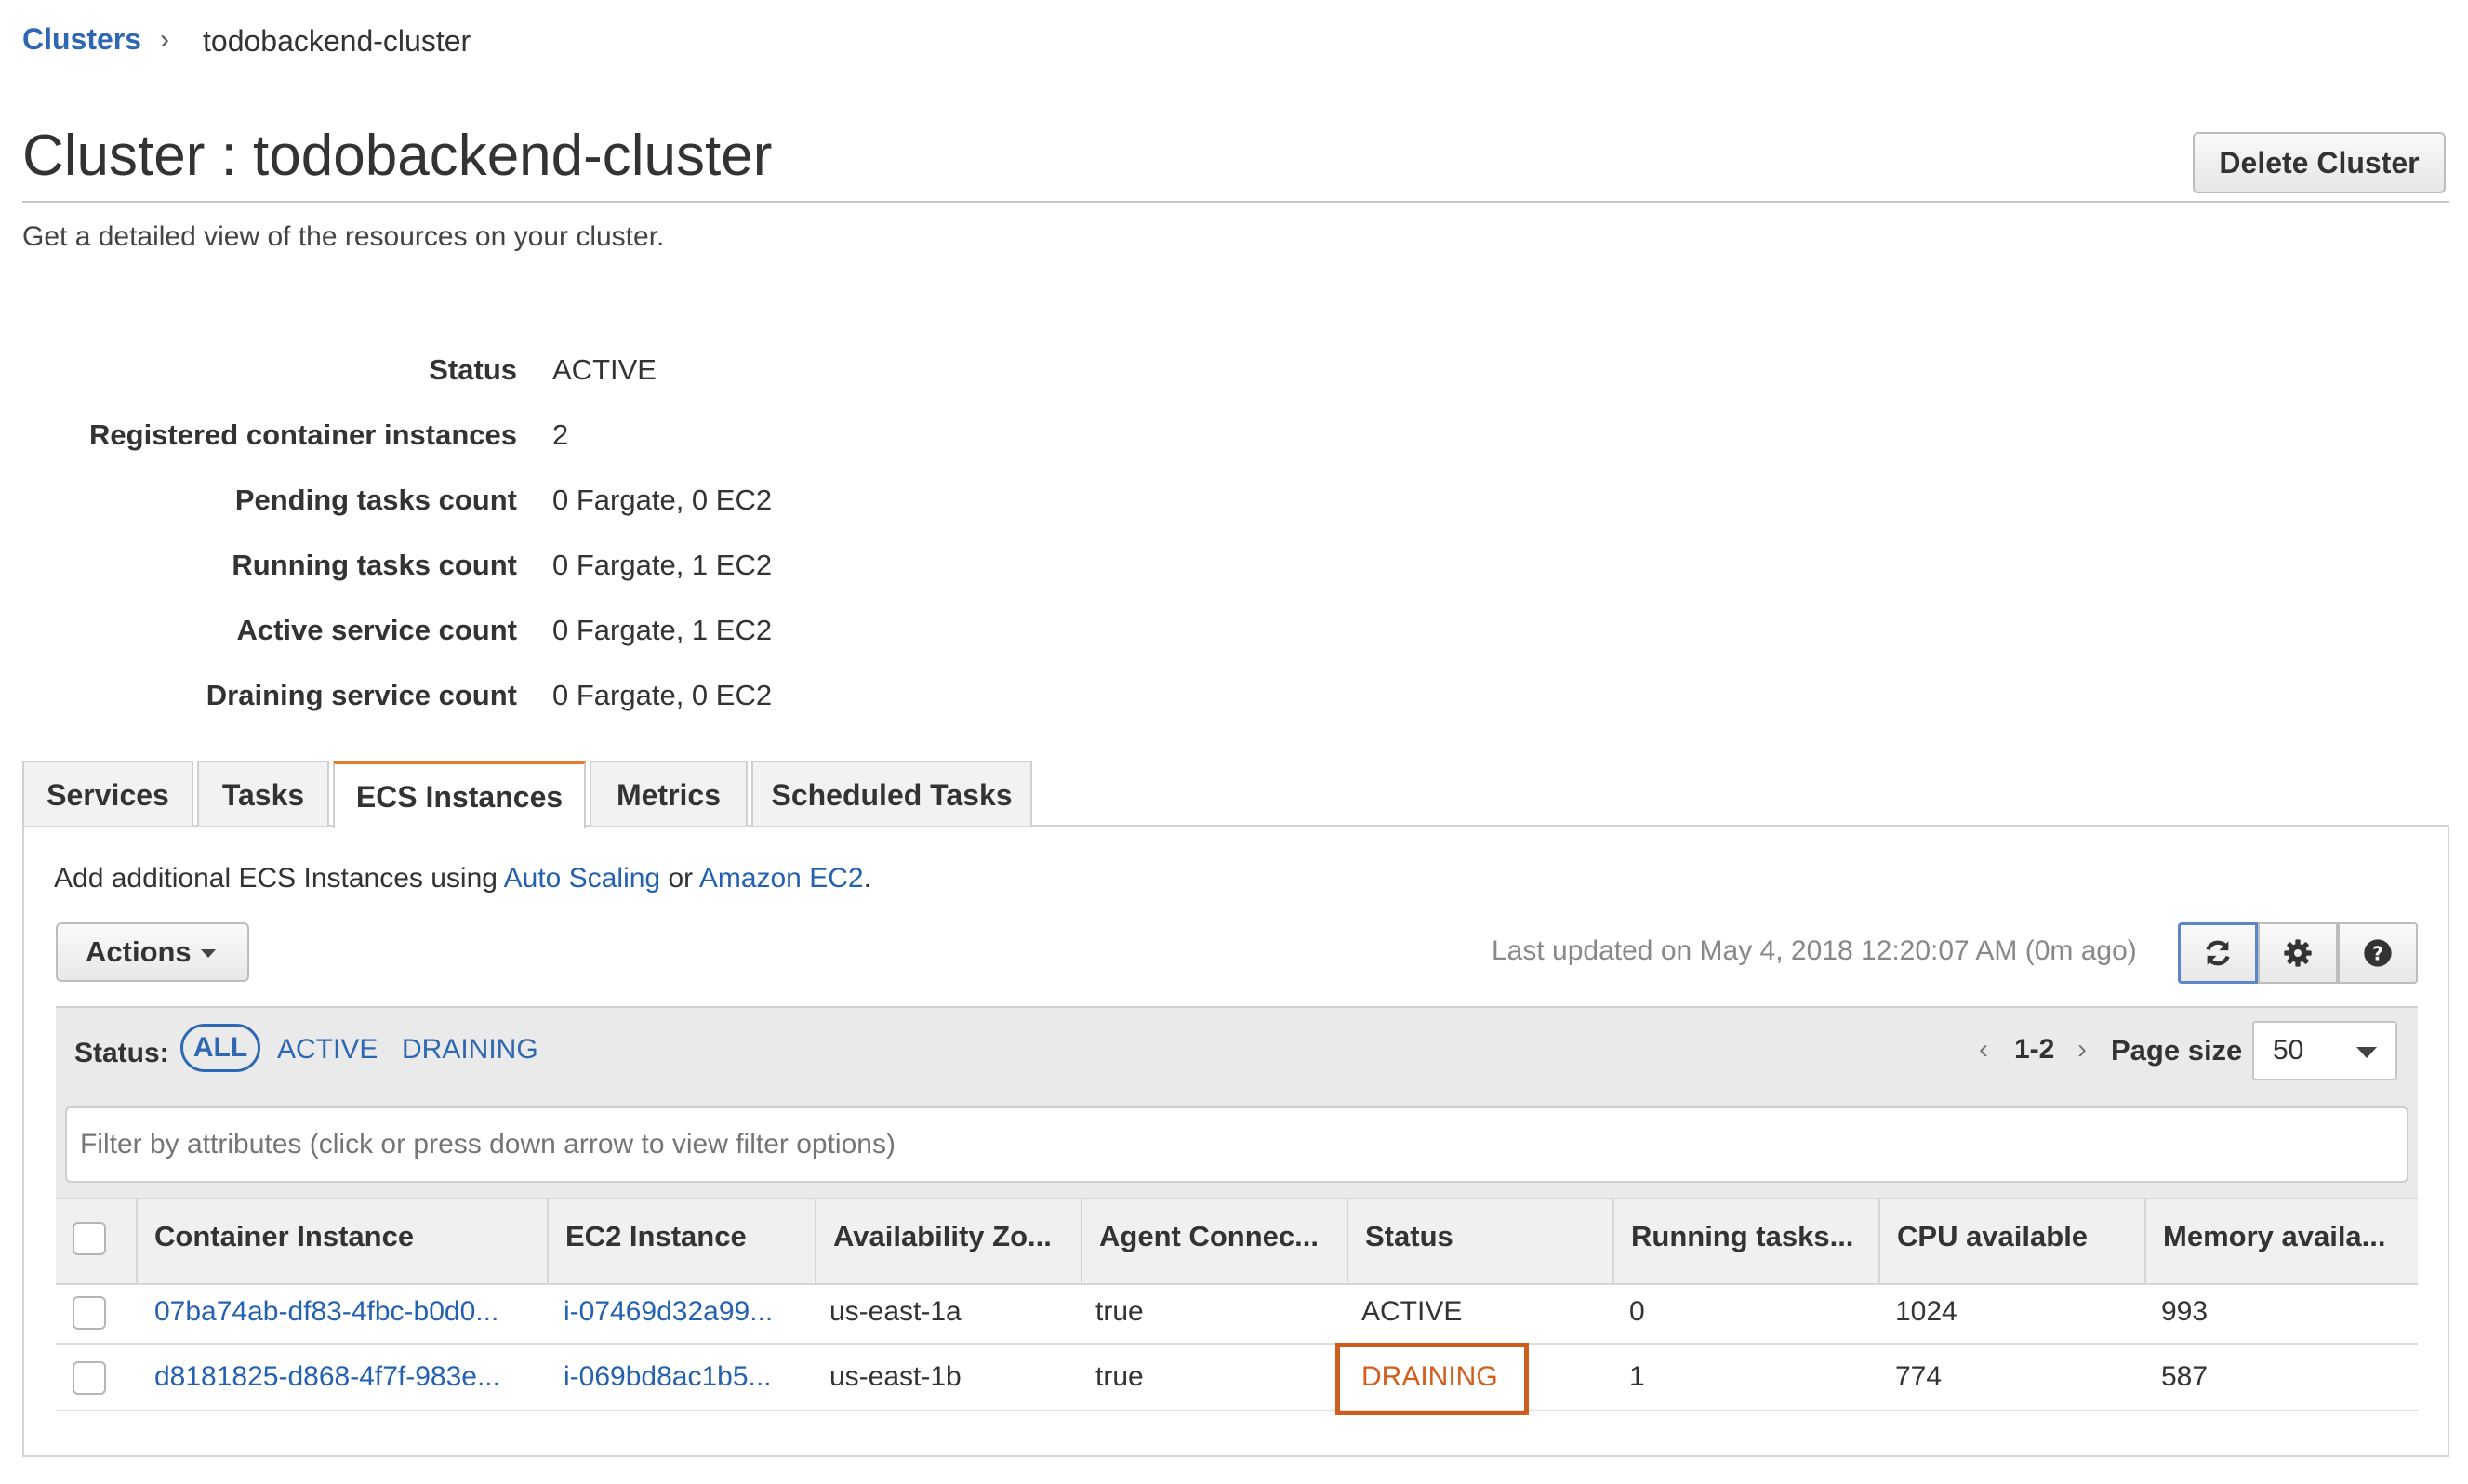  I want to click on draining-highlight-box, so click(1432, 1379).